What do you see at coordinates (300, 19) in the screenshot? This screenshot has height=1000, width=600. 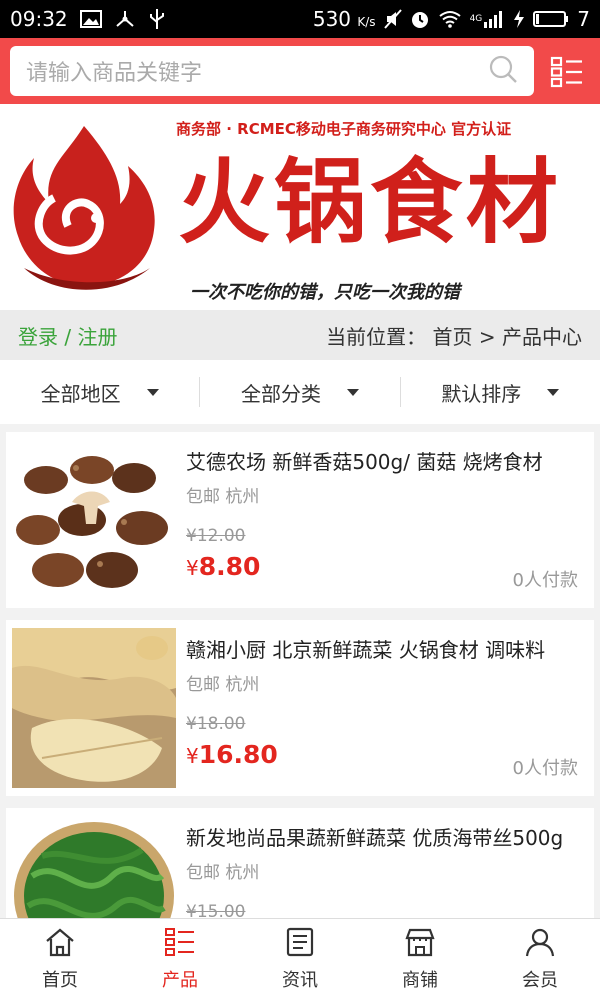 I see `status-bar: 09:32 530 K/s 4G 7` at bounding box center [300, 19].